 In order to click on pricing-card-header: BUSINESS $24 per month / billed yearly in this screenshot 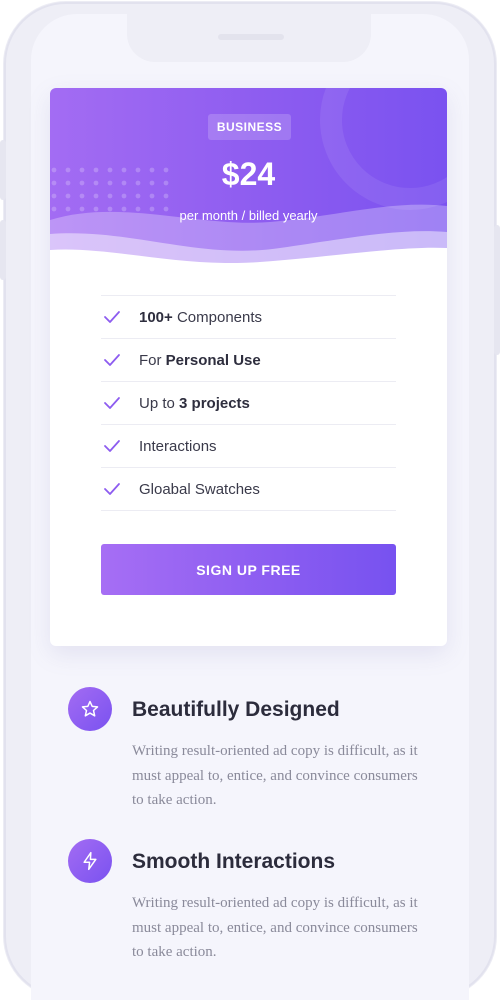, I will do `click(248, 175)`.